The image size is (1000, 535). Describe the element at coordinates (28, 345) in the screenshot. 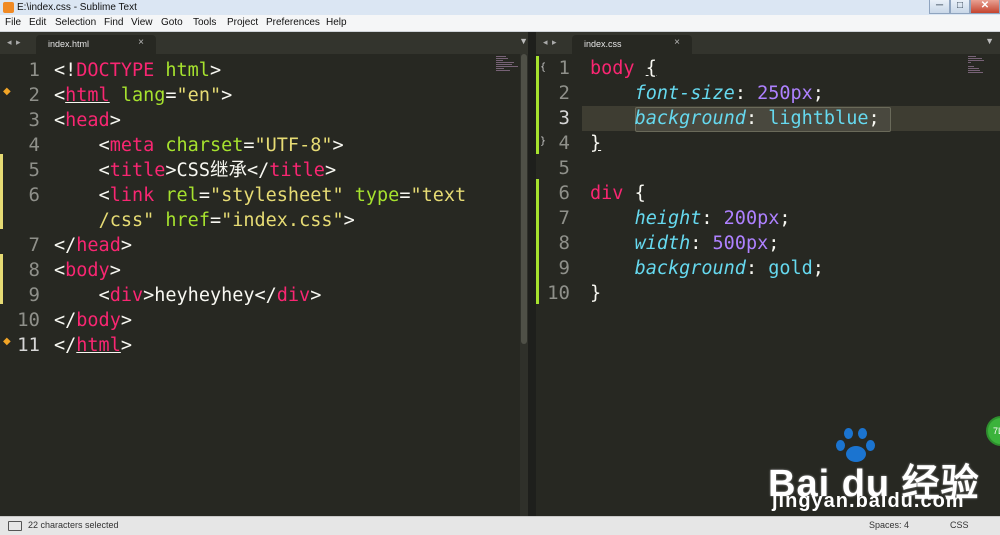

I see `line-number-current: 11` at that location.